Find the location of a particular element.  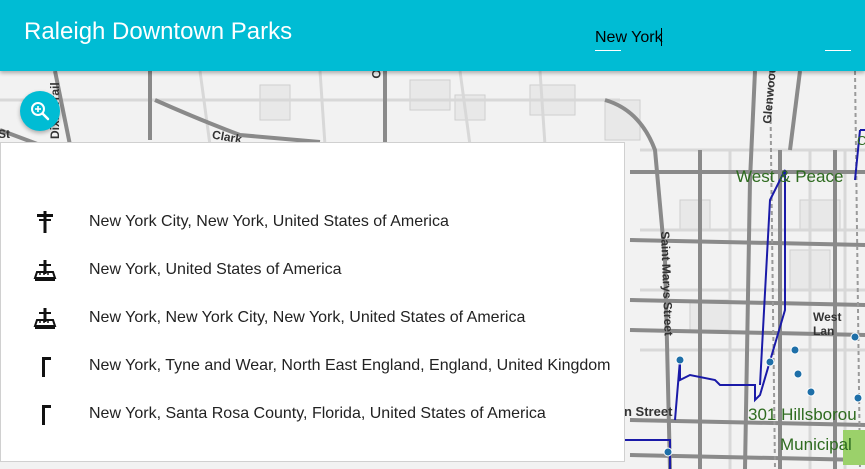

search-result-item: New York, United States of America is located at coordinates (312, 270).